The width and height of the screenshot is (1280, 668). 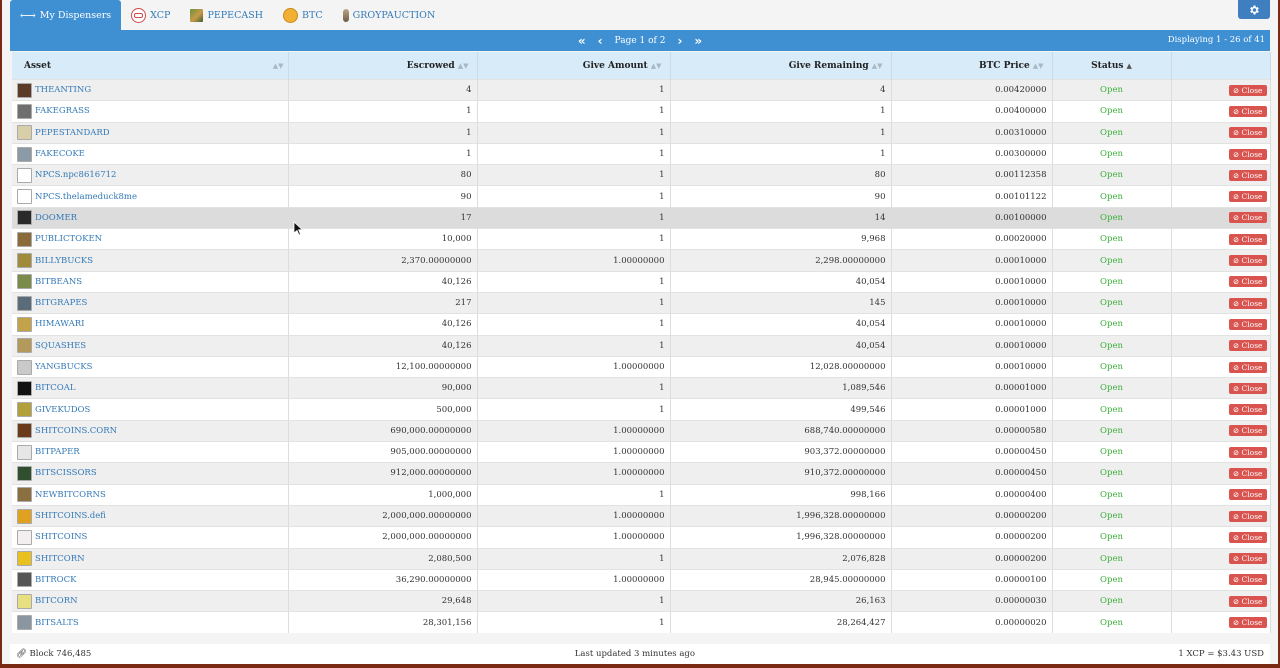 What do you see at coordinates (150, 346) in the screenshot?
I see `asset-link: SQUASHES` at bounding box center [150, 346].